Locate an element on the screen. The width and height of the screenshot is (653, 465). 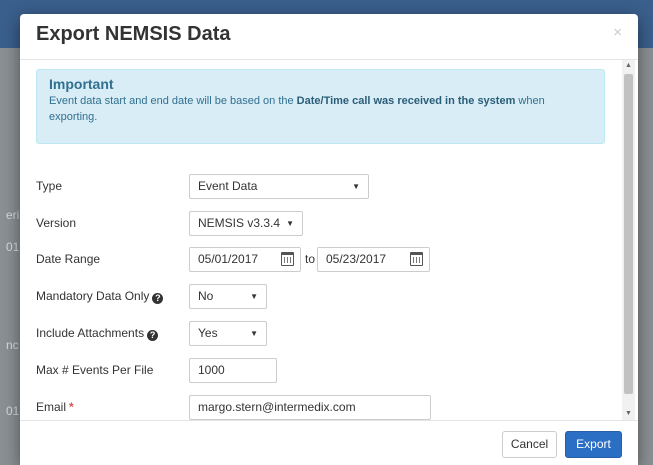
close-icon: × is located at coordinates (617, 32).